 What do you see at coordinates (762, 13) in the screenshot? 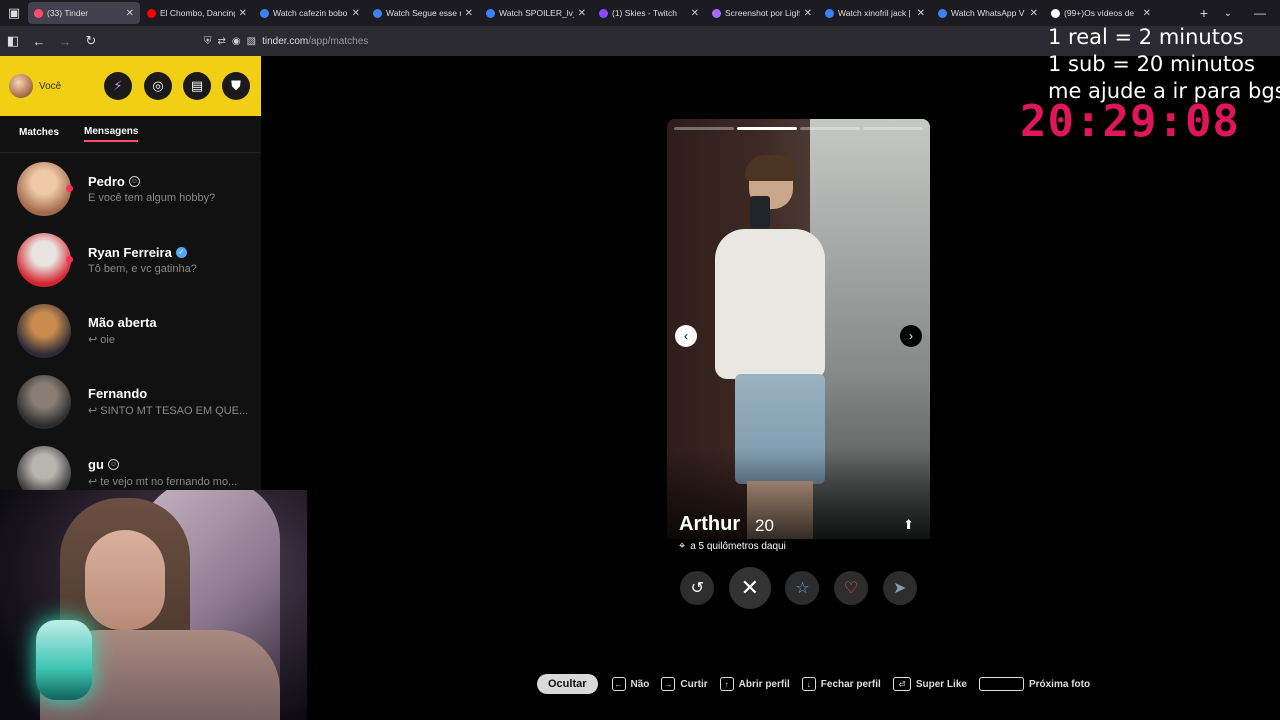
I see `browser-tab: Screenshot por Ligh ✕` at bounding box center [762, 13].